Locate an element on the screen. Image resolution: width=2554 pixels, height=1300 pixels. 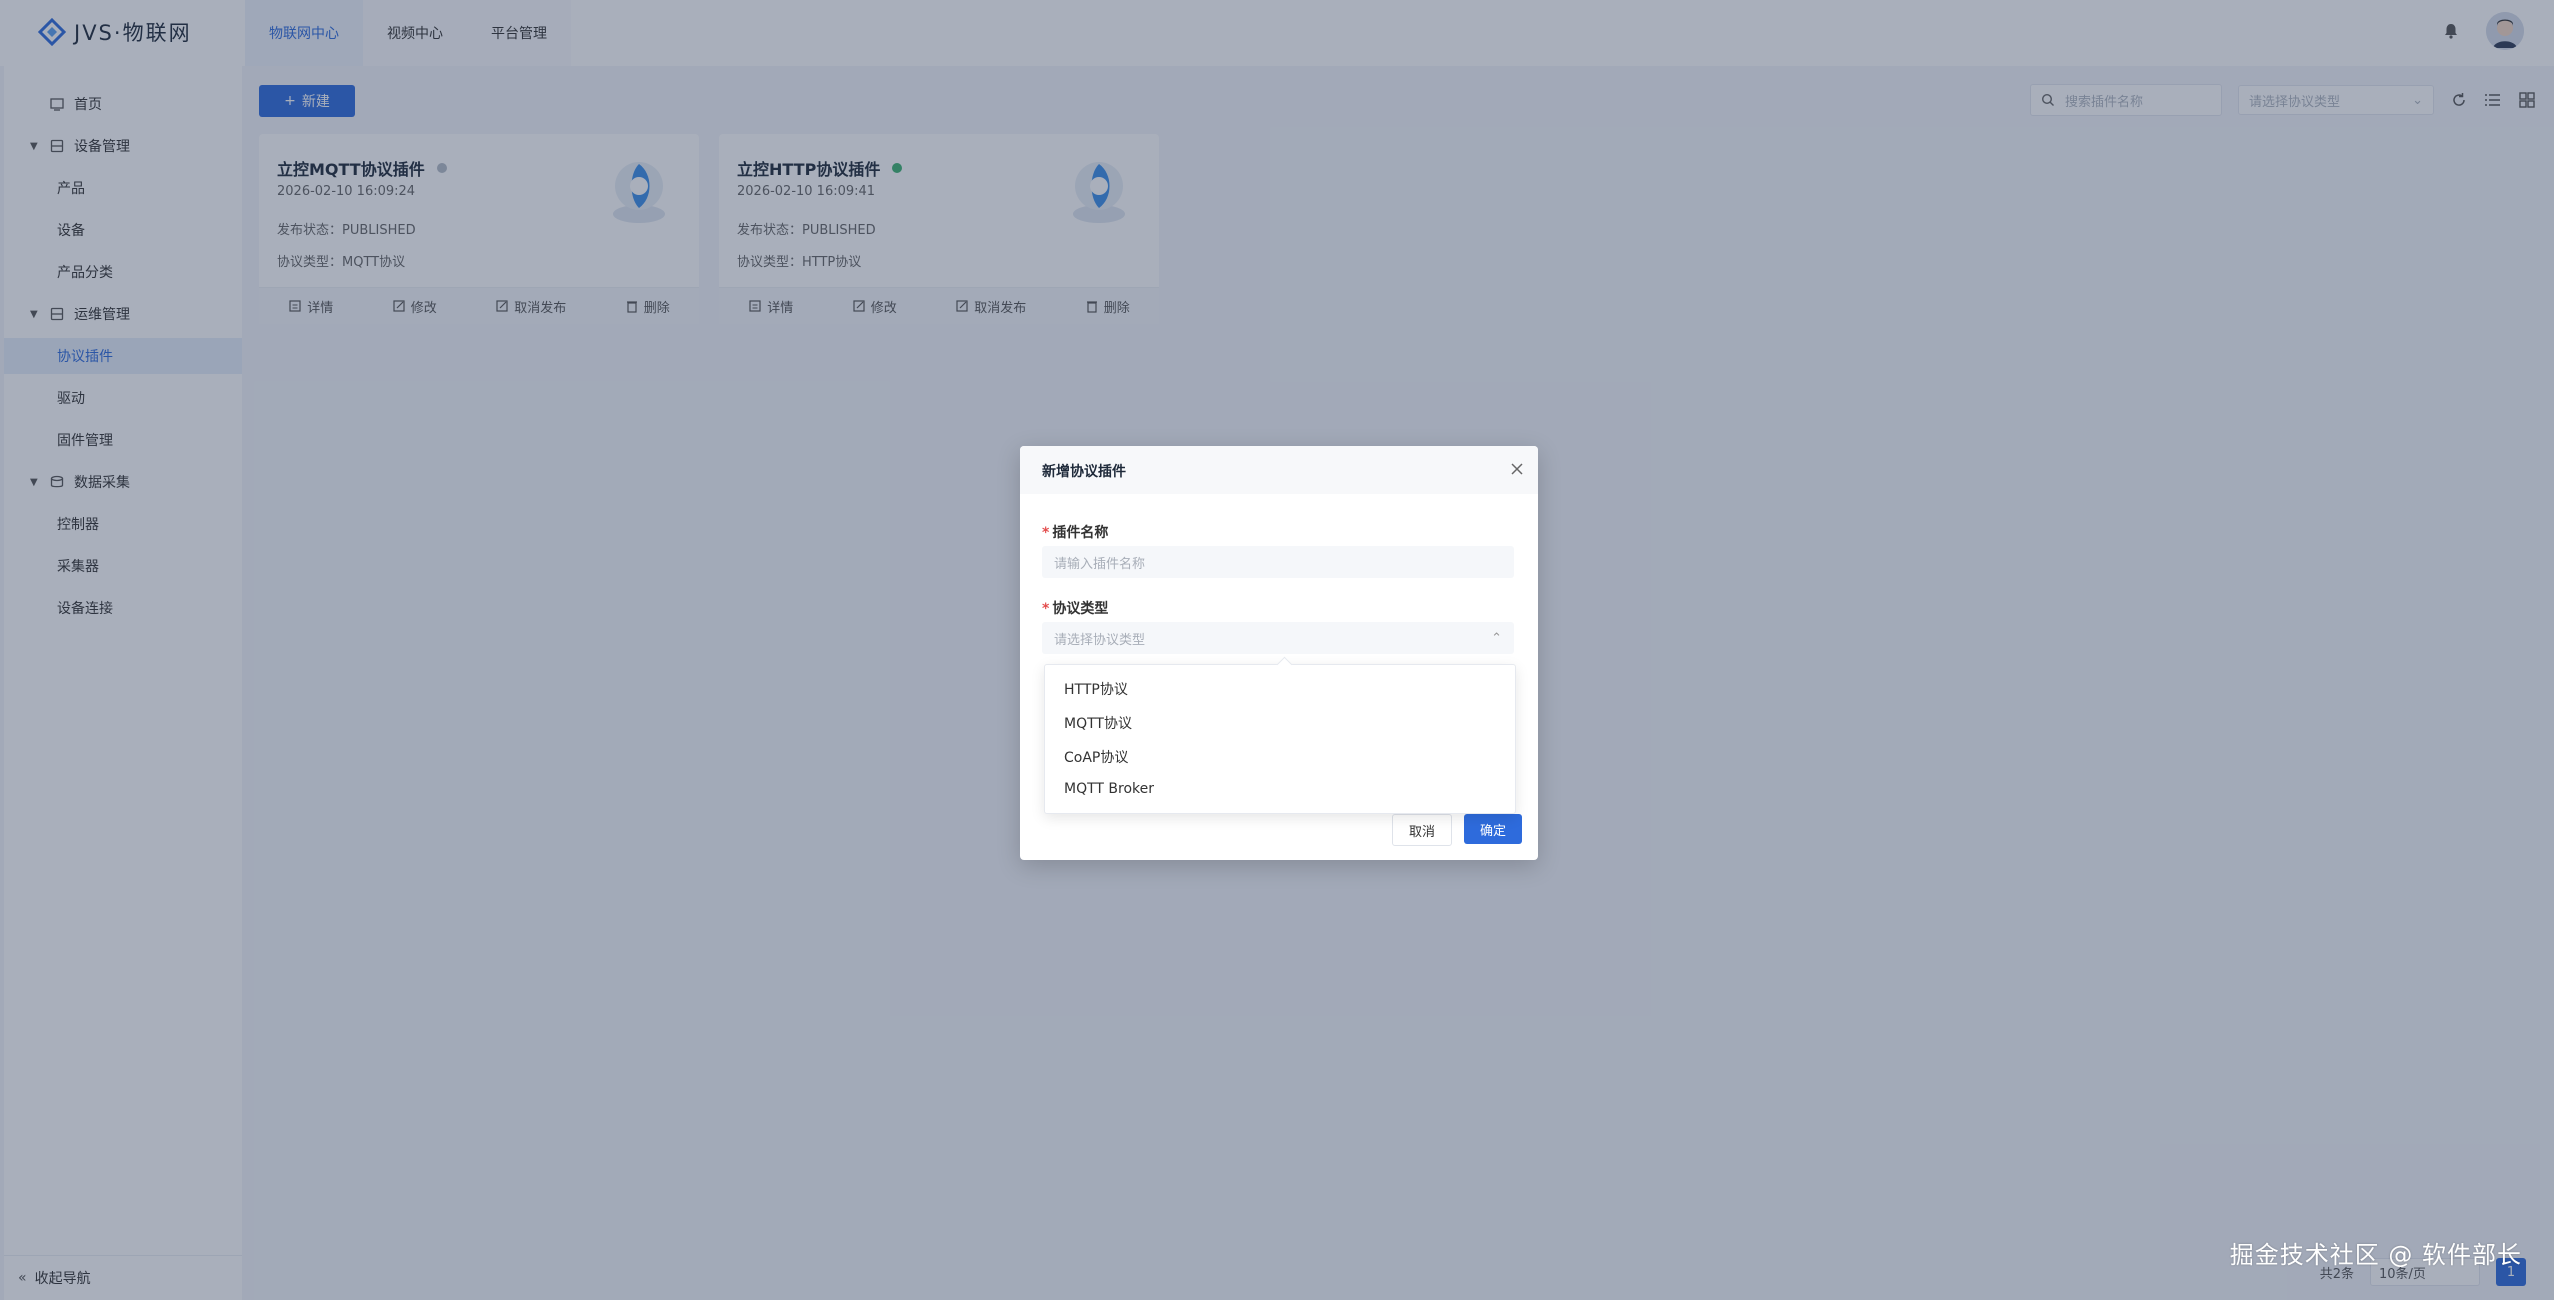
plugin-name-placeholder: 请输入插件名称 is located at coordinates (1100, 564).